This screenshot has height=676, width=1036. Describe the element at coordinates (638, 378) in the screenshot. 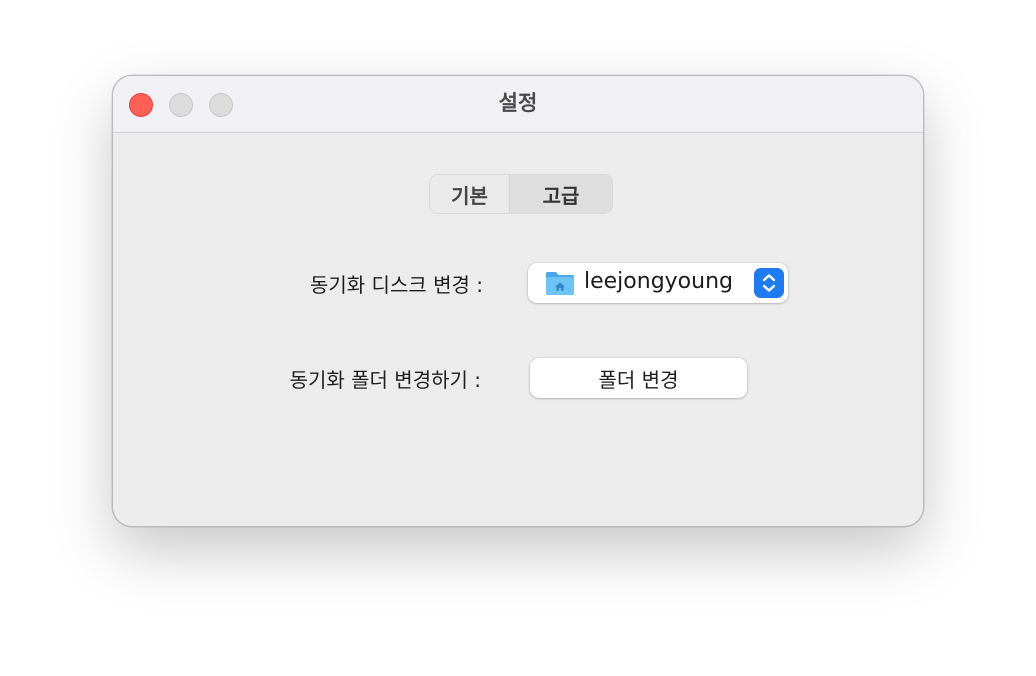

I see `change-folder-button: 폴더 변경` at that location.